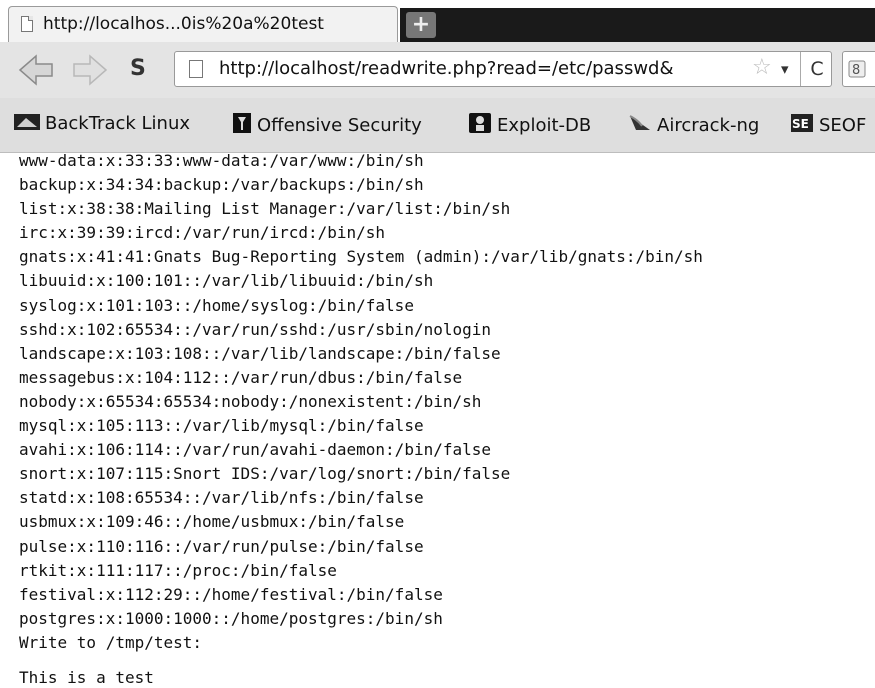  Describe the element at coordinates (544, 125) in the screenshot. I see `bookmark-label: Exploit-DB` at that location.